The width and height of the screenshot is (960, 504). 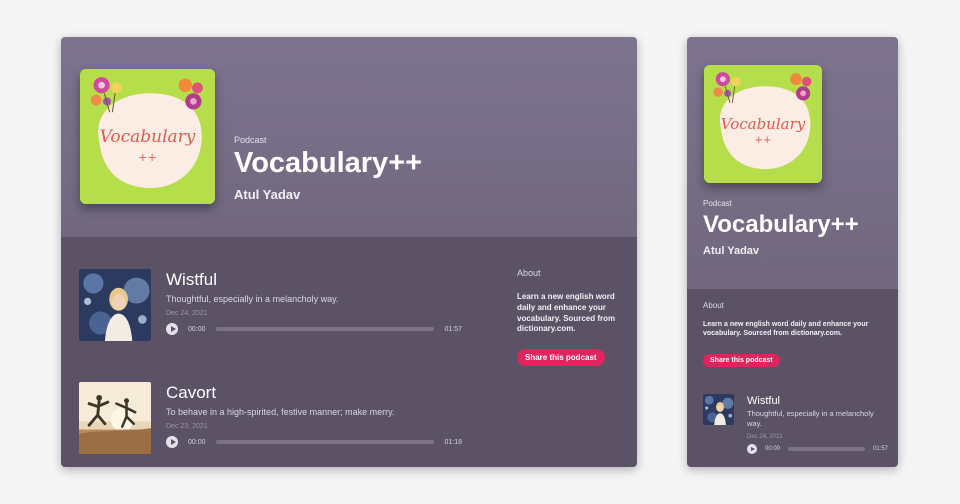 I want to click on episode-date: Dec 23, 2021, so click(x=187, y=426).